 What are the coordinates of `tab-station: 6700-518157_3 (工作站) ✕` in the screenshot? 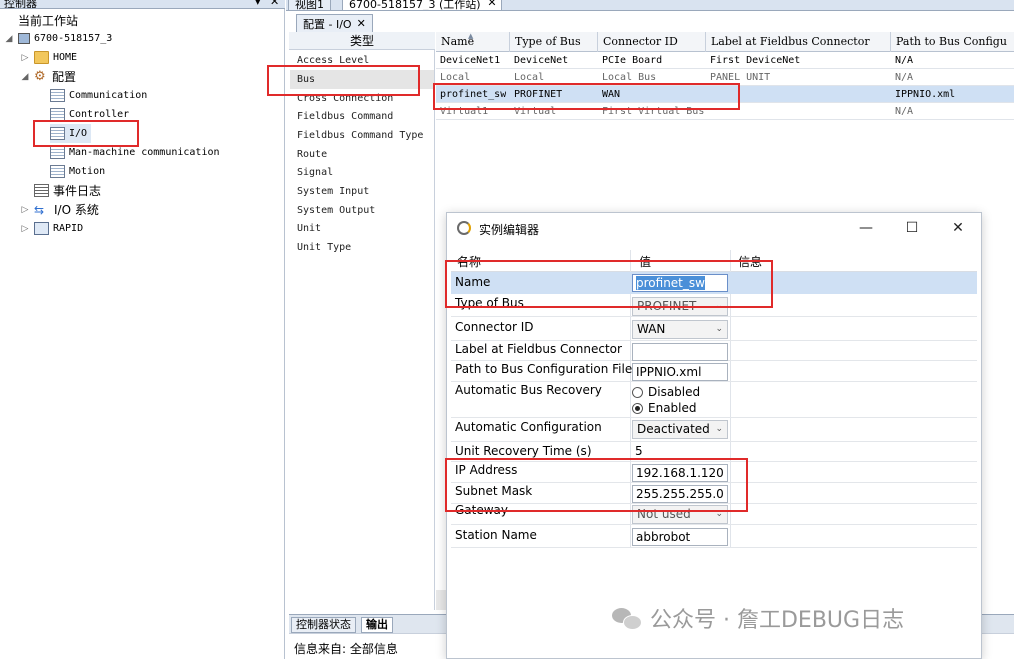 It's located at (422, 5).